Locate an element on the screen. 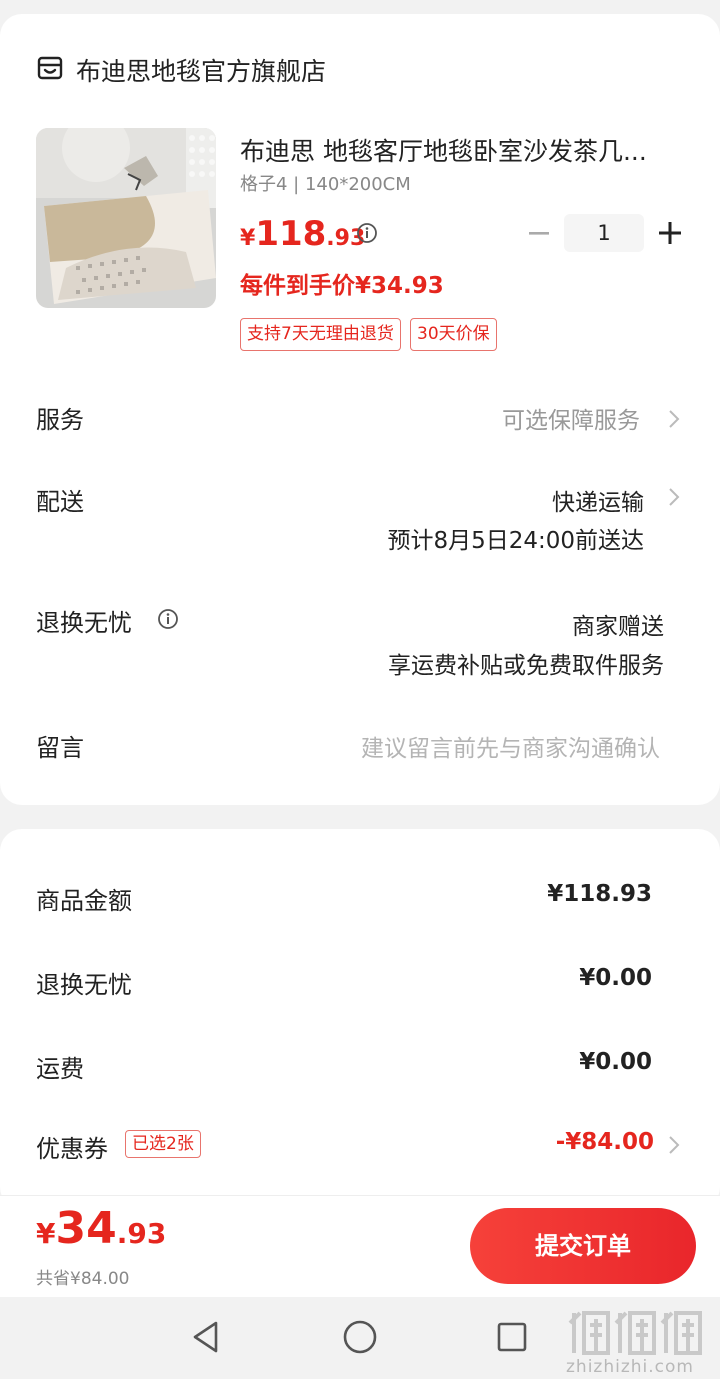  plus-icon is located at coordinates (670, 233).